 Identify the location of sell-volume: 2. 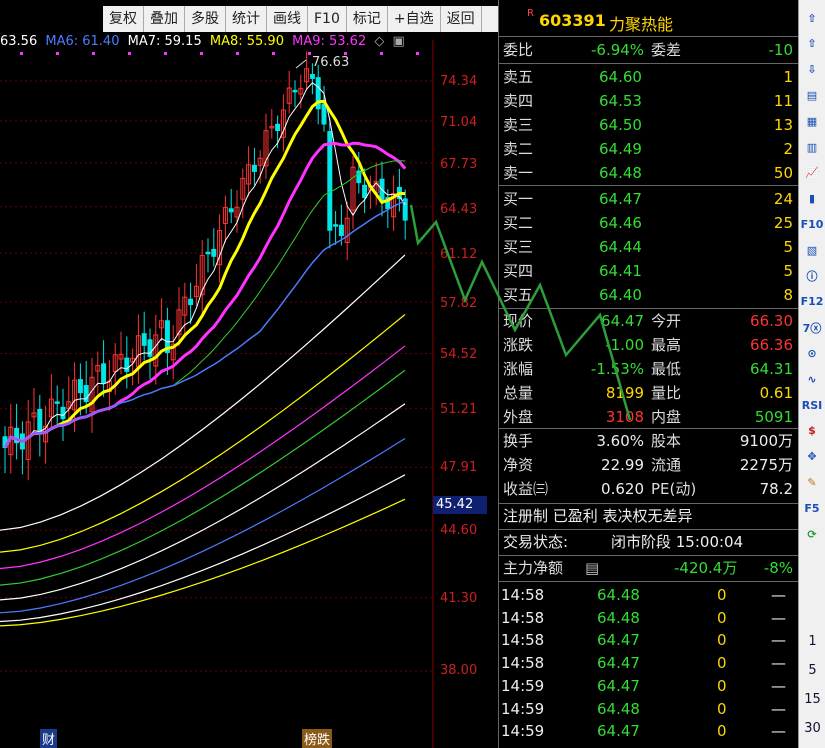
(788, 149).